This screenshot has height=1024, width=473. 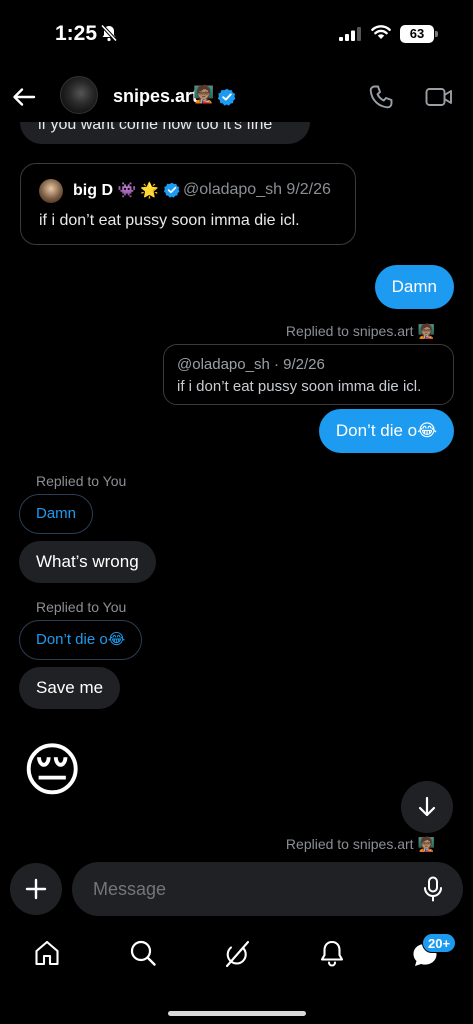 I want to click on home-indicator, so click(x=237, y=1013).